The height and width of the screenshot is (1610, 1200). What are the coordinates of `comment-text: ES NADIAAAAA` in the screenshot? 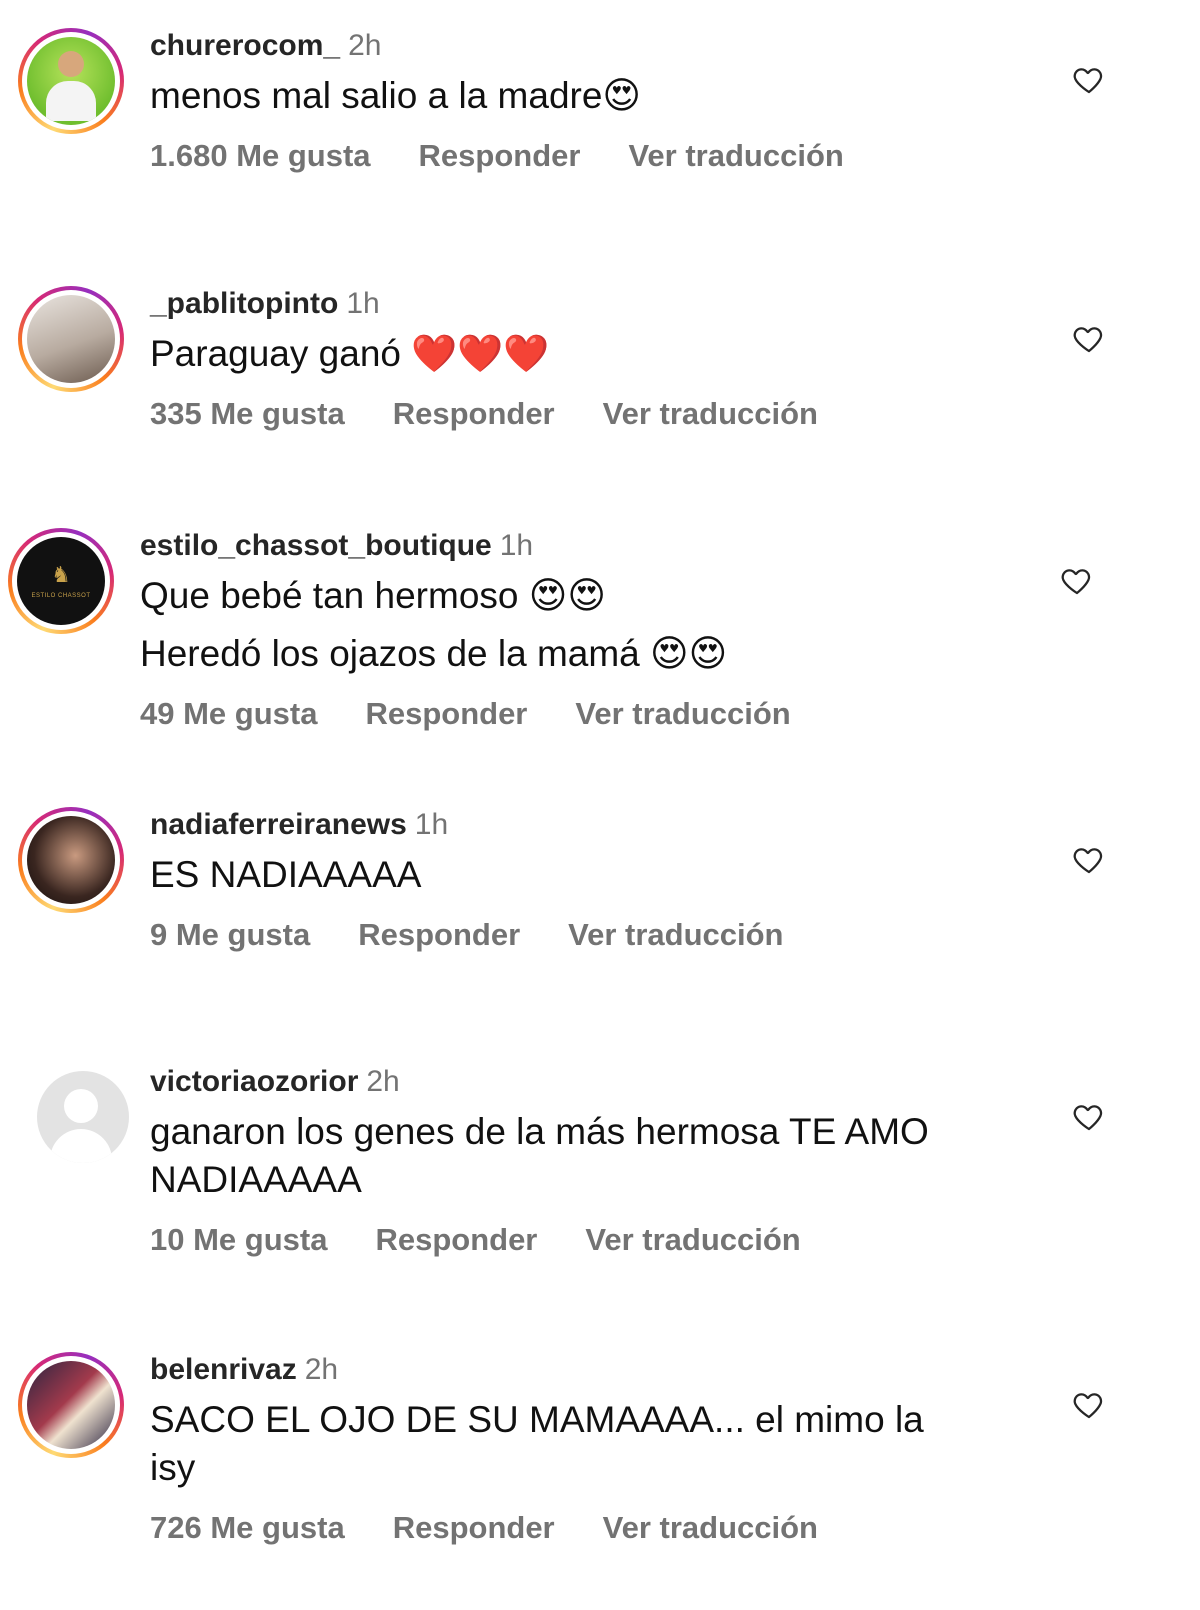 It's located at (286, 874).